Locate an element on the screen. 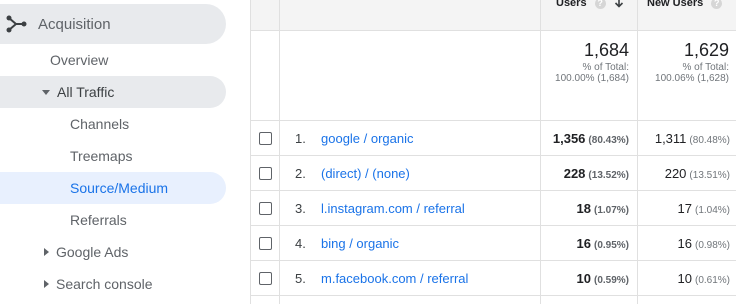 The height and width of the screenshot is (304, 736). users-cell: 1,356 (80.43%) is located at coordinates (584, 138).